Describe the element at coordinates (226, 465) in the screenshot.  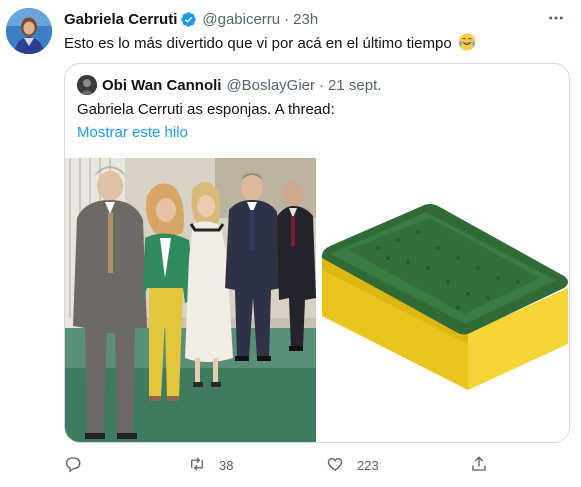
I see `retweet-count: 38` at that location.